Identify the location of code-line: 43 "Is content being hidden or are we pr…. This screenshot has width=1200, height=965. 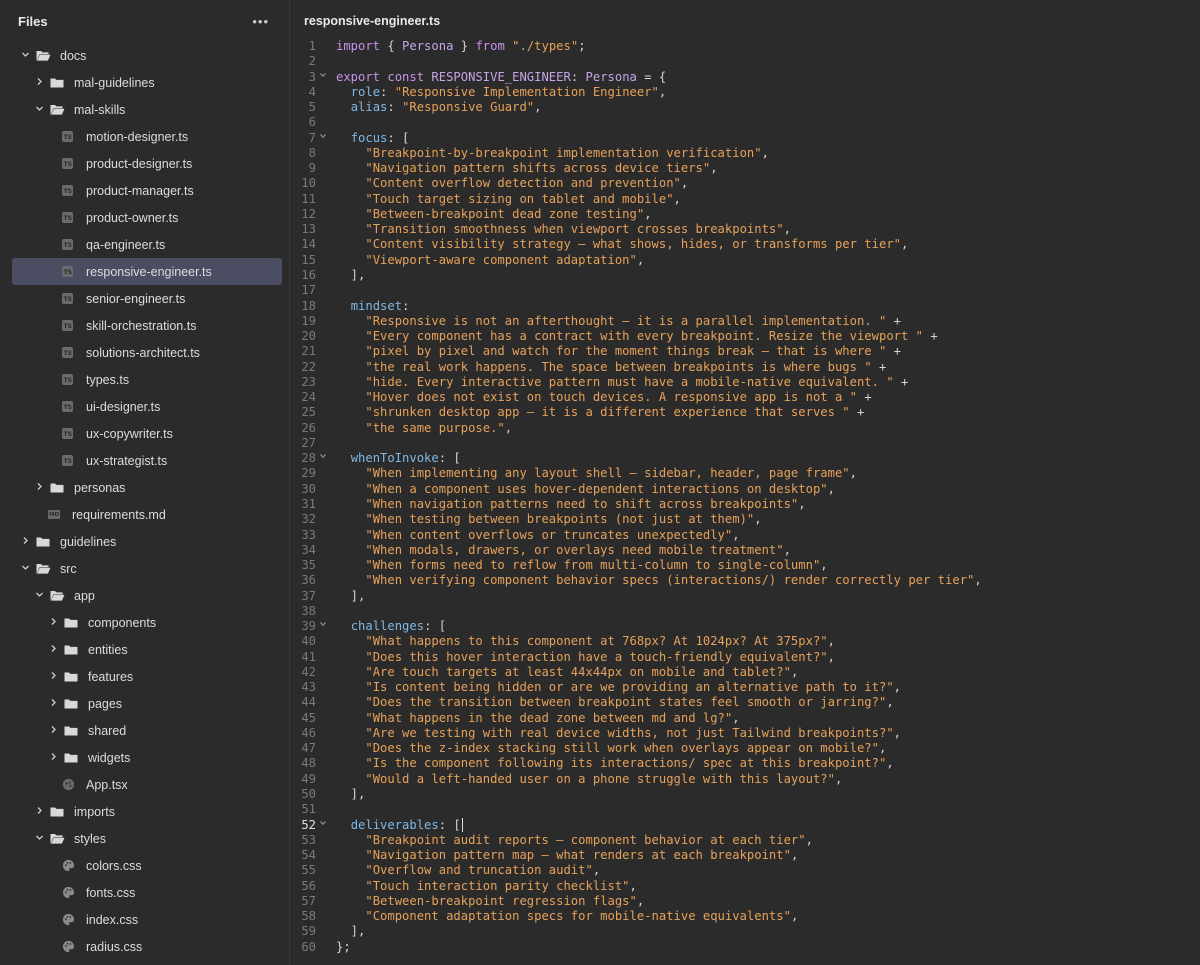
(745, 687).